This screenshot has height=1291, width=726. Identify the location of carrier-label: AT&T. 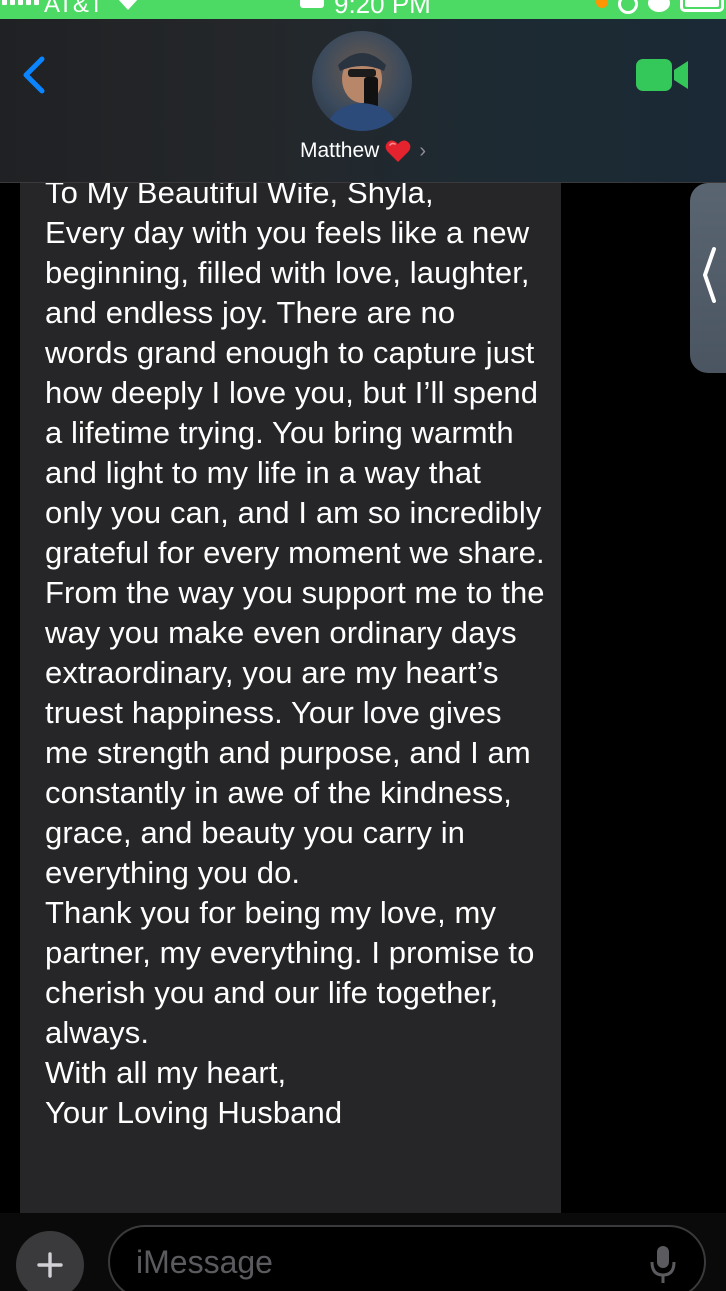
(74, 9).